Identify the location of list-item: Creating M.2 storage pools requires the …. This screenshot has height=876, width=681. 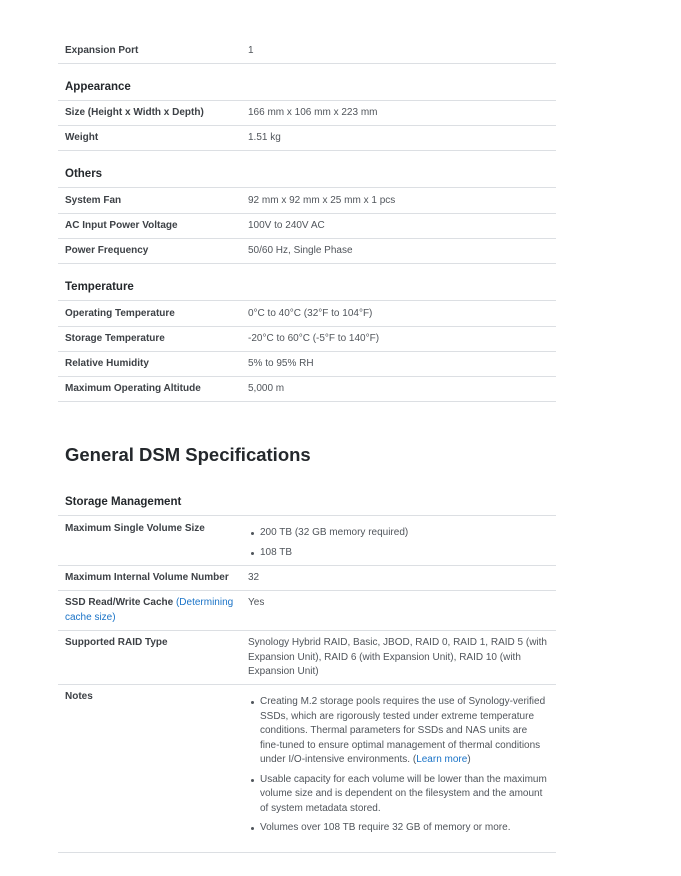
(399, 731).